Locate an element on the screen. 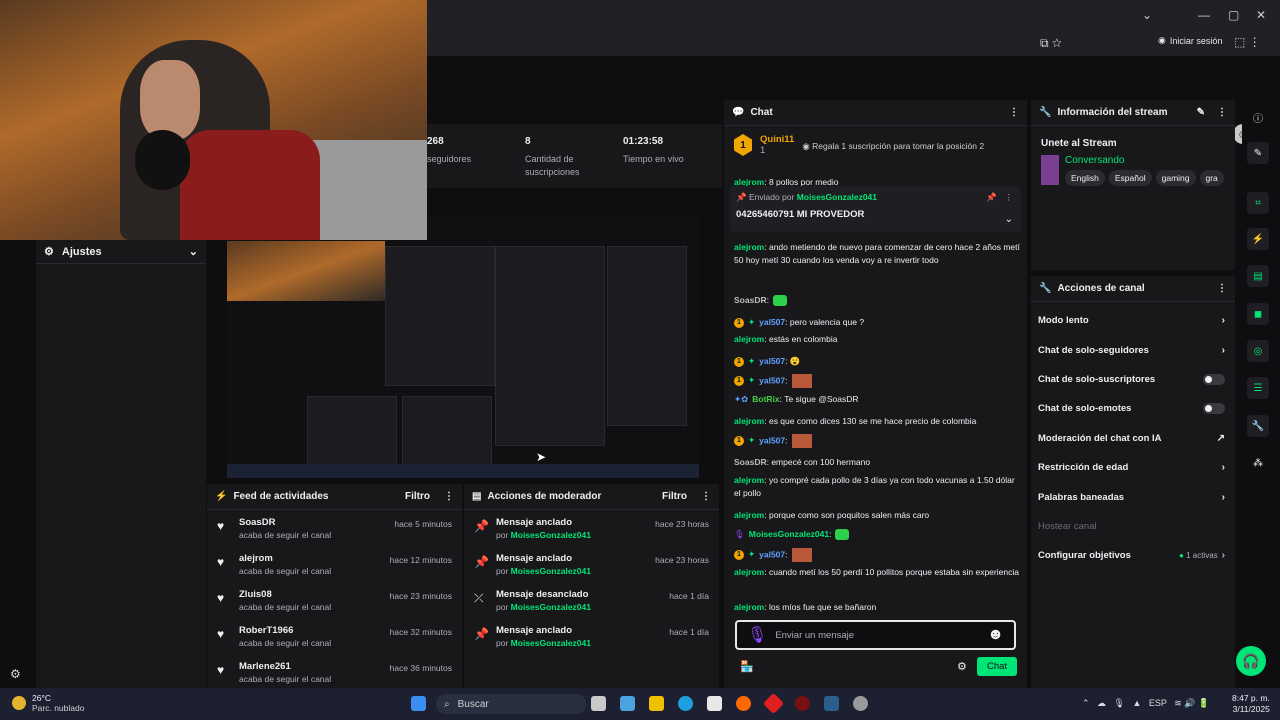  help-headset-icon: 🎧 is located at coordinates (1251, 661).